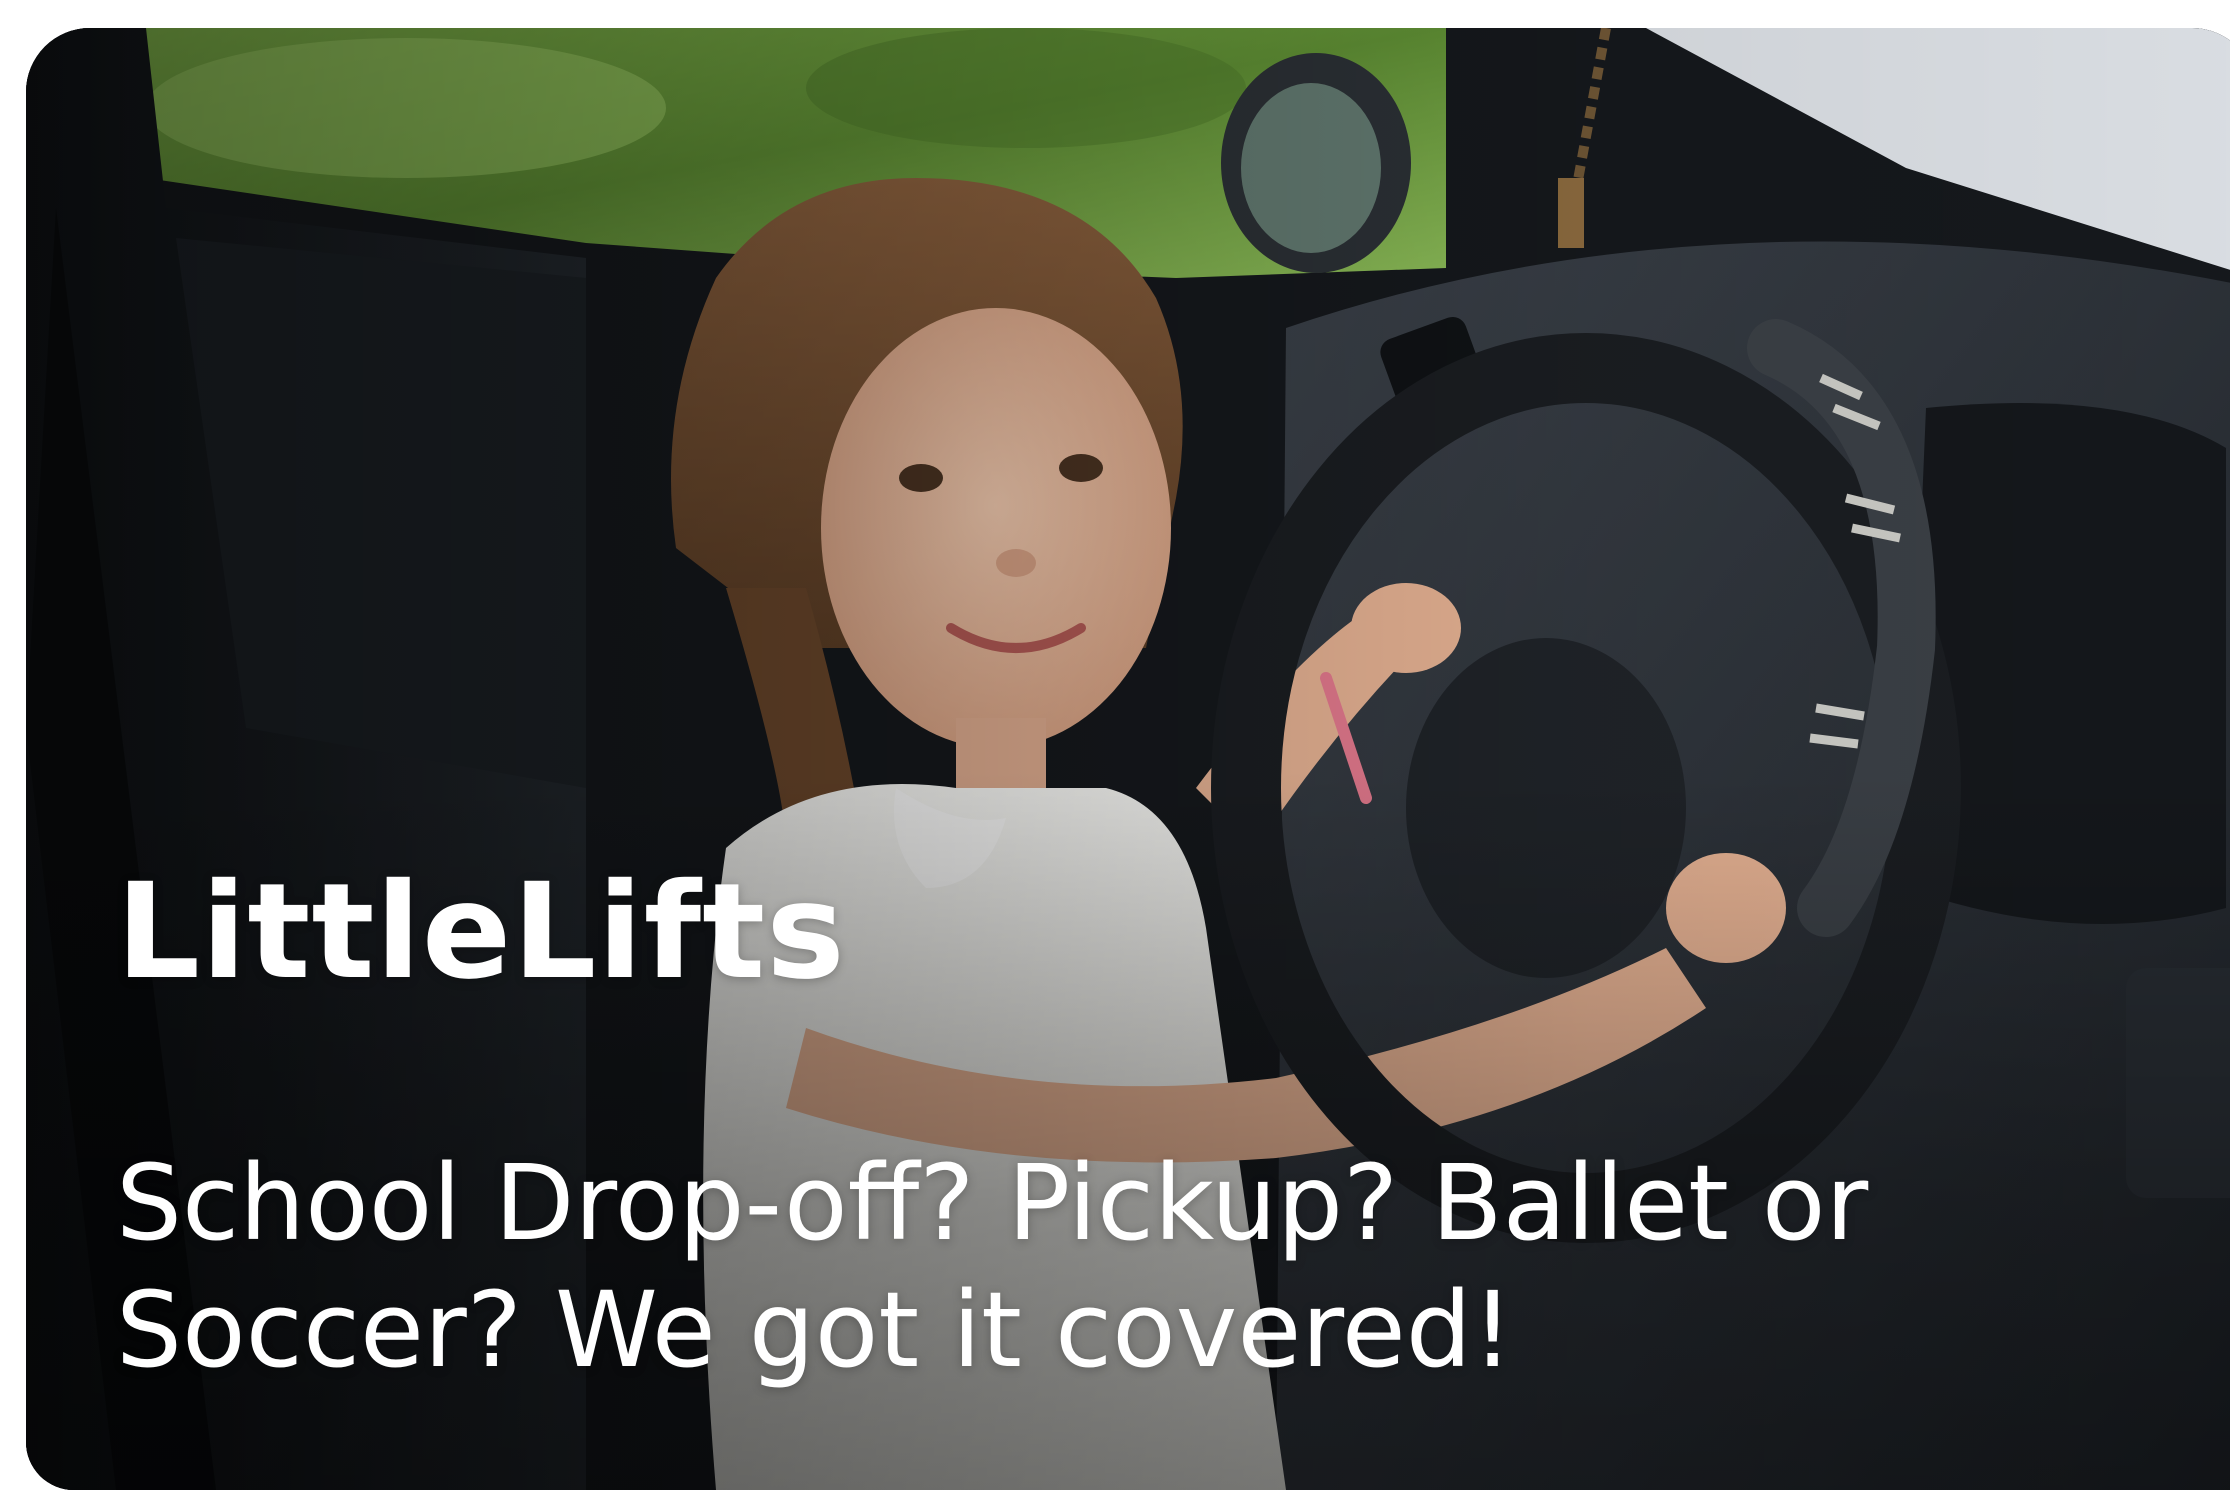  What do you see at coordinates (815, 1329) in the screenshot?
I see `tagline-line-2: Soccer? We got it covered!` at bounding box center [815, 1329].